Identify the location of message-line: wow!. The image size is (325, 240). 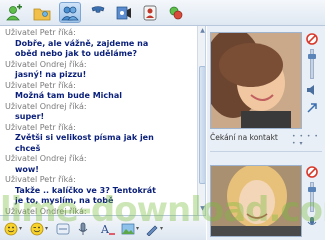
(27, 169).